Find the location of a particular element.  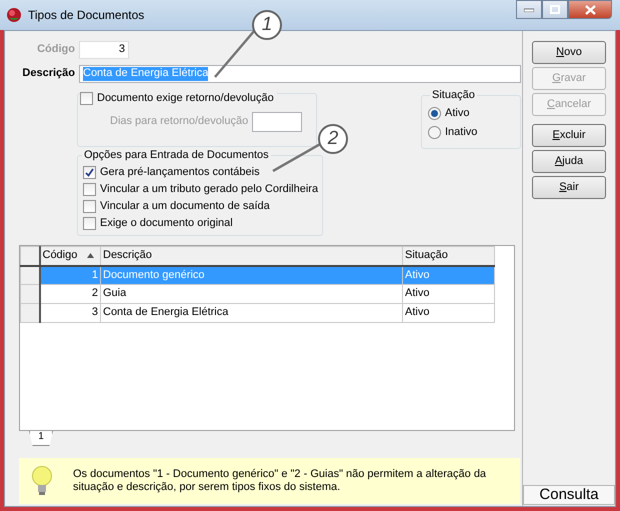

action-button: Novo is located at coordinates (569, 52).